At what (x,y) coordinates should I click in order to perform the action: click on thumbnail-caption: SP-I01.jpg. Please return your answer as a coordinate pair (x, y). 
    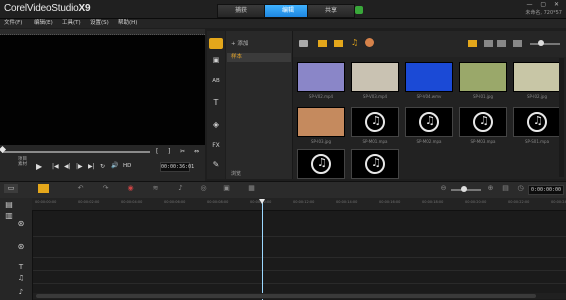
    Looking at the image, I should click on (483, 96).